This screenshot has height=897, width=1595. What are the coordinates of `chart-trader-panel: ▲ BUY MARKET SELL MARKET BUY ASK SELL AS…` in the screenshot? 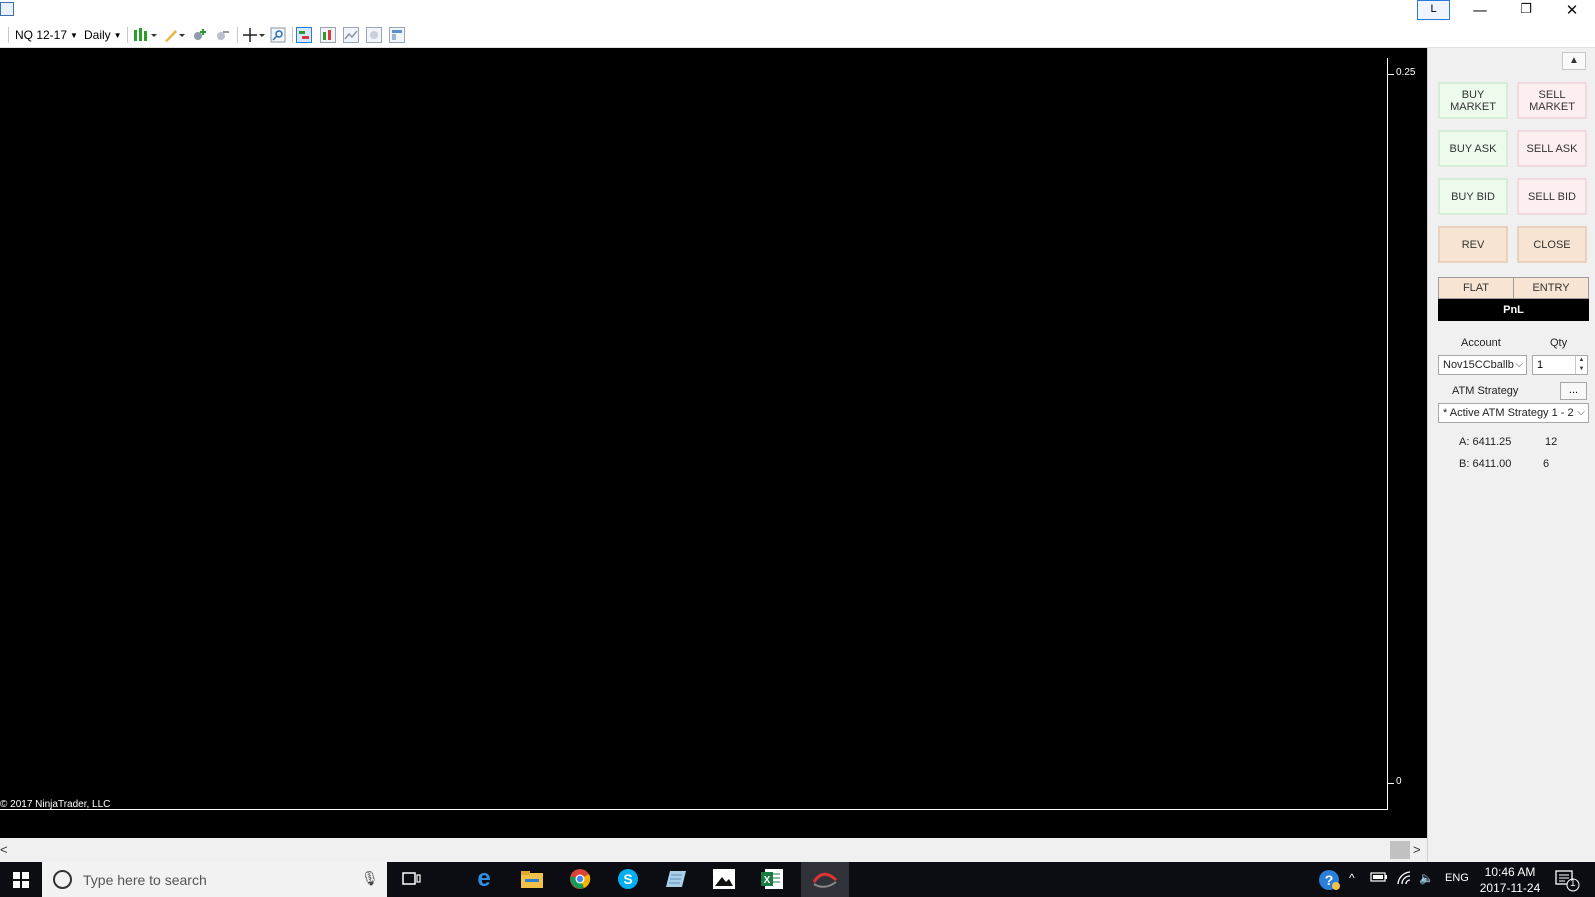 It's located at (1511, 455).